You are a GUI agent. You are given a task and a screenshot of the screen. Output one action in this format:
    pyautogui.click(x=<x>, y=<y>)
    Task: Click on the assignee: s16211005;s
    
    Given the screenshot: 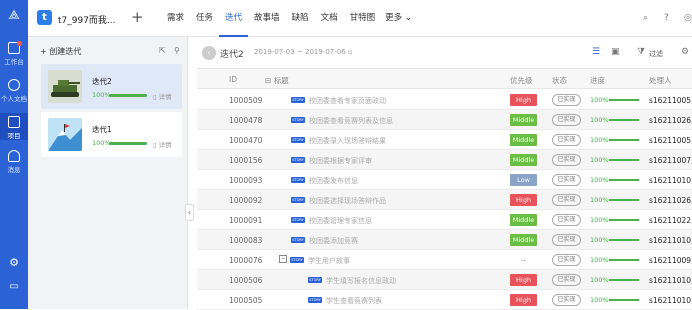 What is the action you would take?
    pyautogui.click(x=670, y=100)
    